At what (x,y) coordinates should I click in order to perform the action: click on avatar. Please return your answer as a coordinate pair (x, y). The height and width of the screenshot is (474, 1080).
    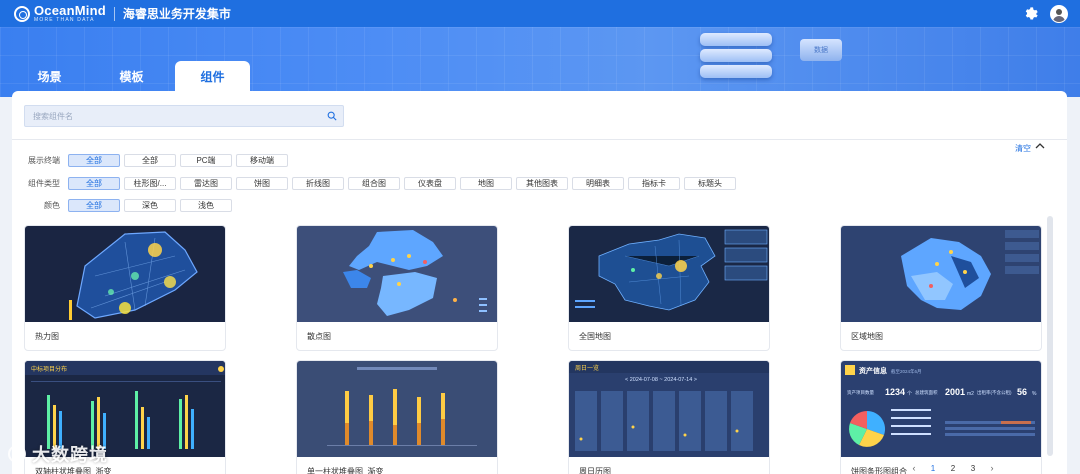
    Looking at the image, I should click on (1059, 13).